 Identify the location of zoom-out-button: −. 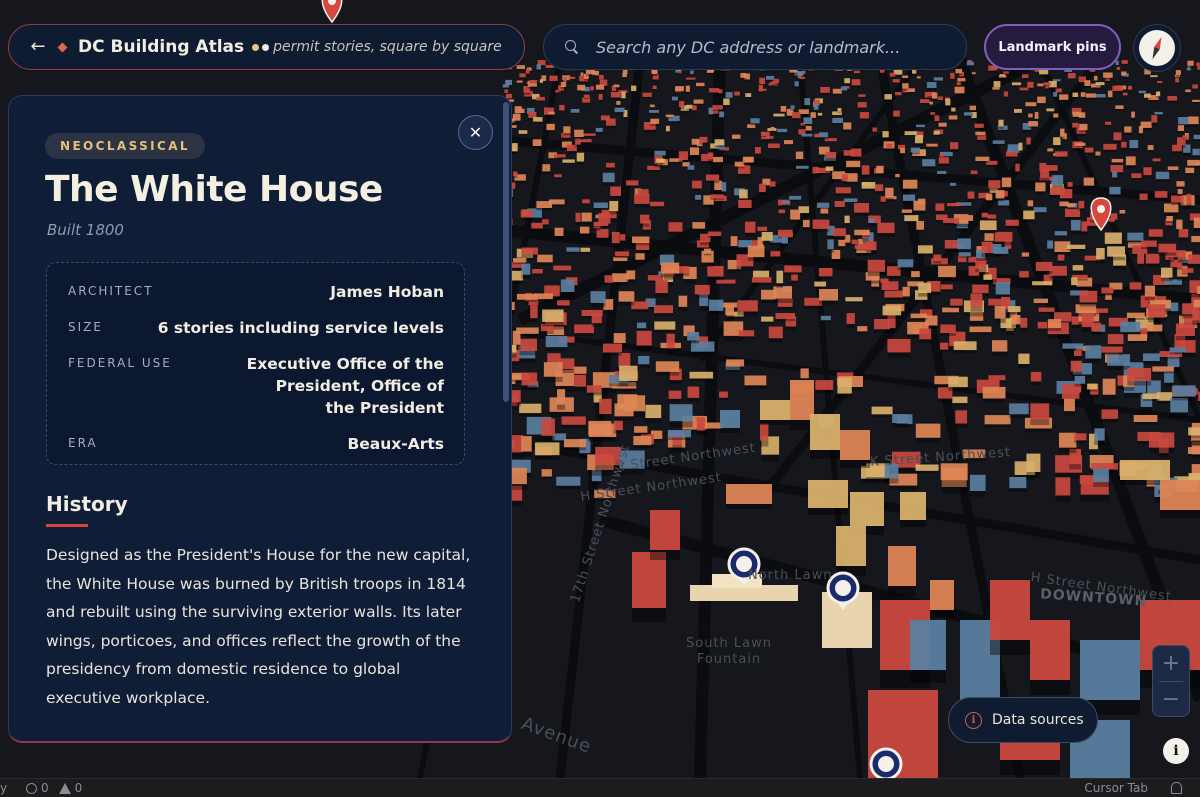
(1171, 699).